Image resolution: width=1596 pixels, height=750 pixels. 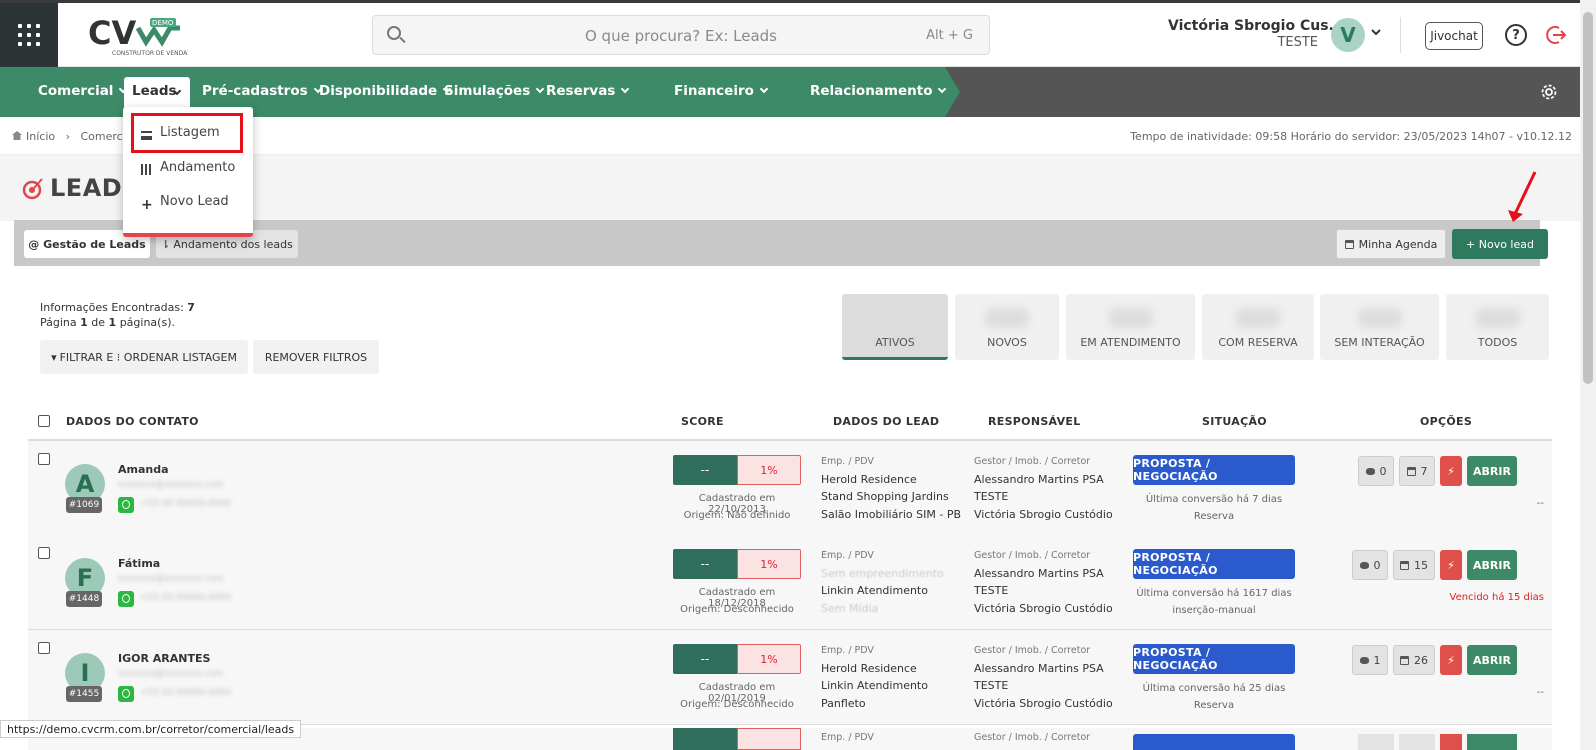 What do you see at coordinates (44, 421) in the screenshot?
I see `select-all-checkbox` at bounding box center [44, 421].